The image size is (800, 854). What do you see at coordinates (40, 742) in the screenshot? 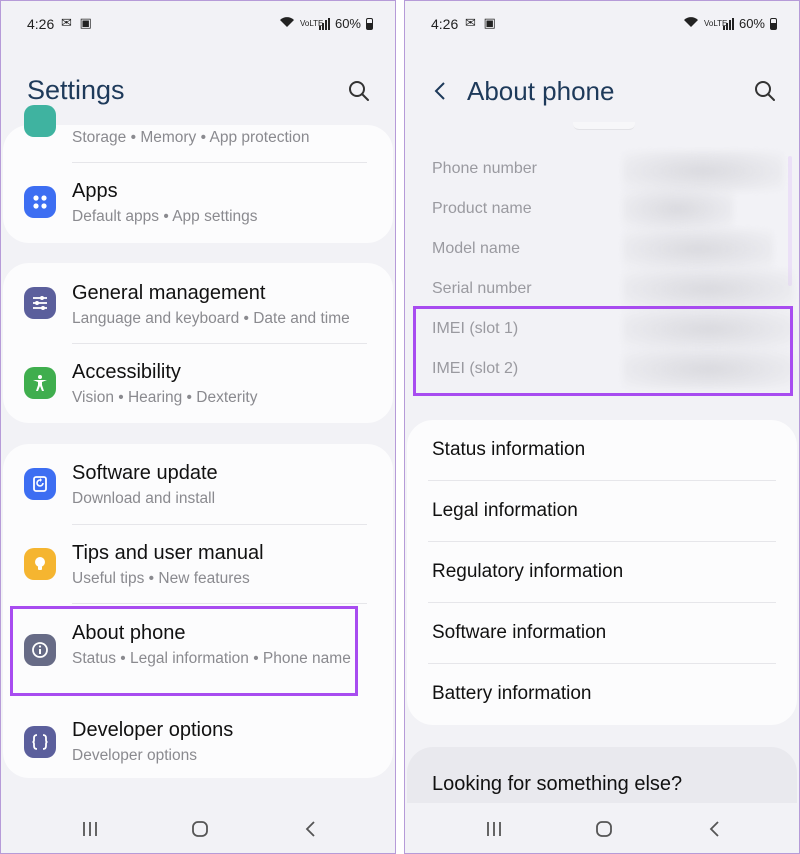
I see `braces-icon` at bounding box center [40, 742].